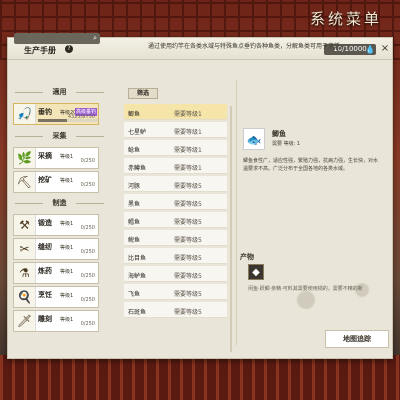 The width and height of the screenshot is (400, 400). What do you see at coordinates (45, 223) in the screenshot?
I see `card-name: 锻造` at bounding box center [45, 223].